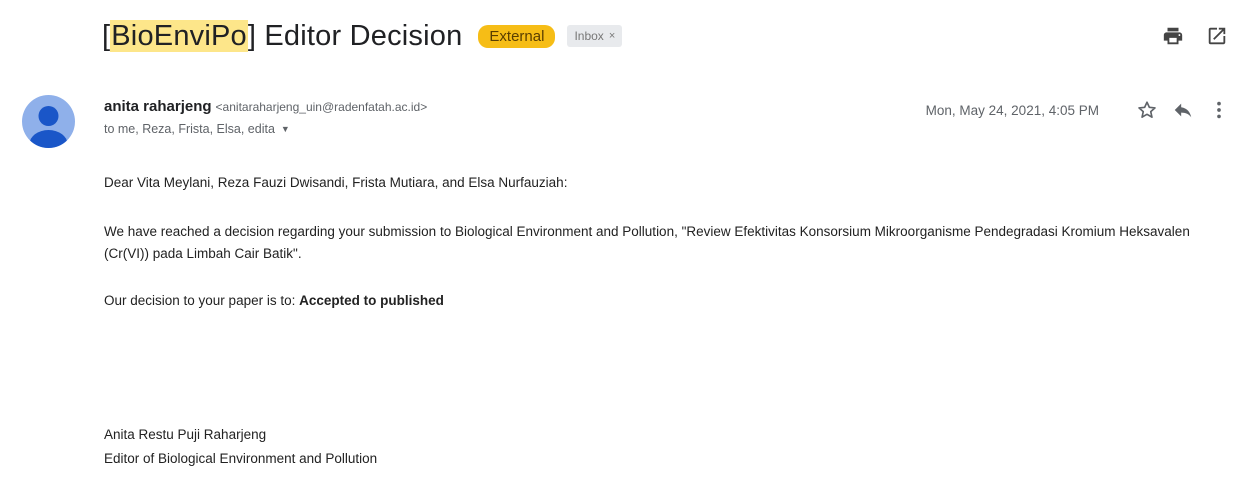  I want to click on decision-prefix: Our decision to your paper is to:, so click(200, 300).